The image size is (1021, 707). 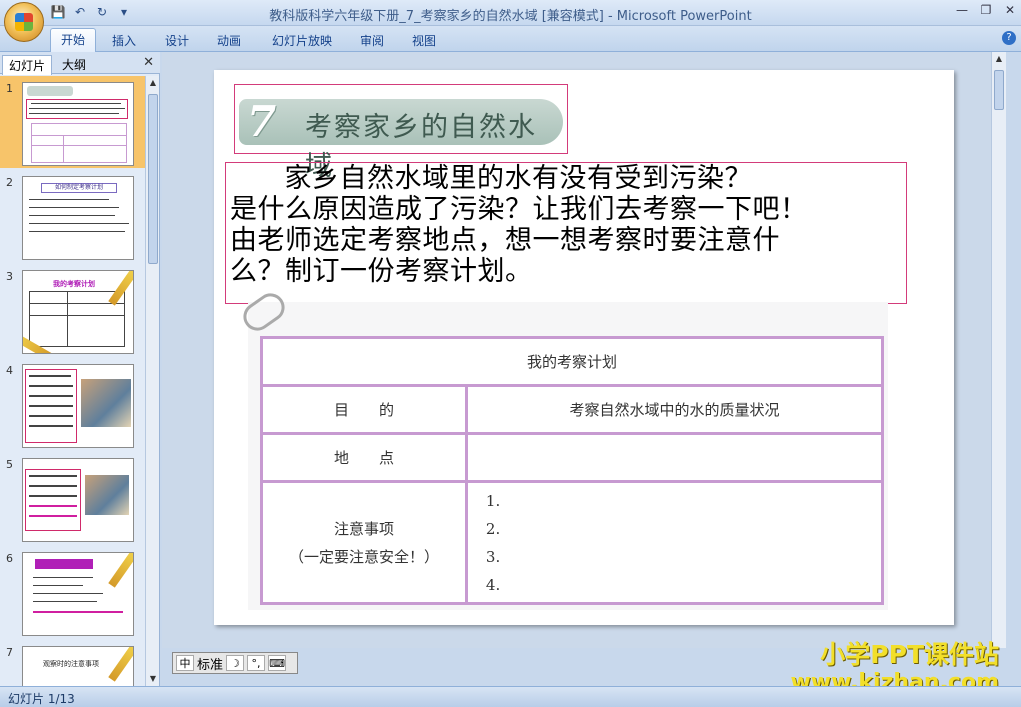 I want to click on office-logo-icon, so click(x=24, y=22).